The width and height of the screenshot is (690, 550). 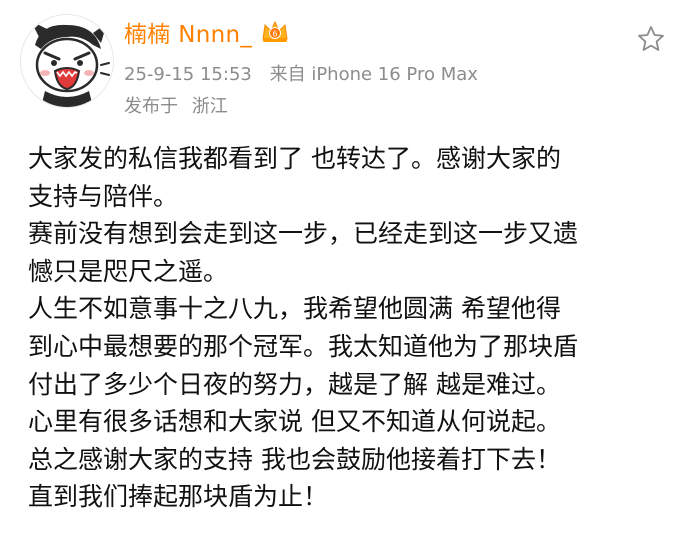 I want to click on post-line: 支持与陪伴。, so click(x=103, y=196).